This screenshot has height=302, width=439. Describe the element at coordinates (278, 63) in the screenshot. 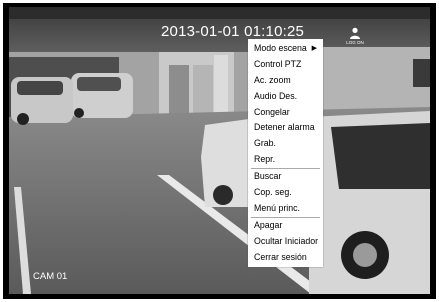

I see `menu-item-label: Control PTZ` at that location.